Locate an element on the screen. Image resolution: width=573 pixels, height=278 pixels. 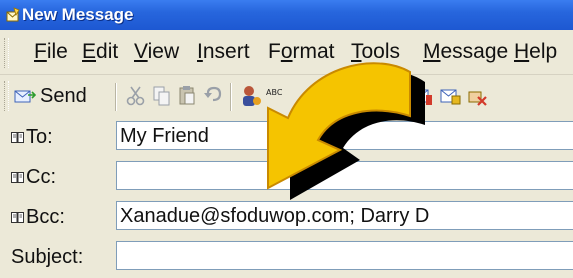
svg-text: ABC is located at coordinates (274, 92).